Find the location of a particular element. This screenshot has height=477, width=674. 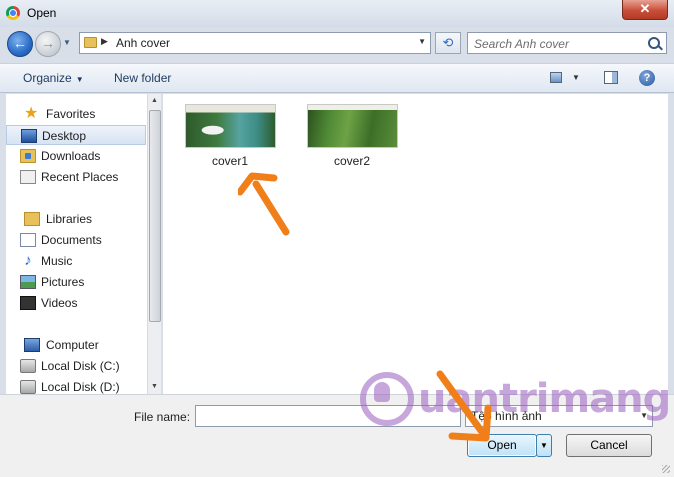

address-row: ← → ▼ ▶ Anh cover ▼ ⟲ is located at coordinates (337, 43).